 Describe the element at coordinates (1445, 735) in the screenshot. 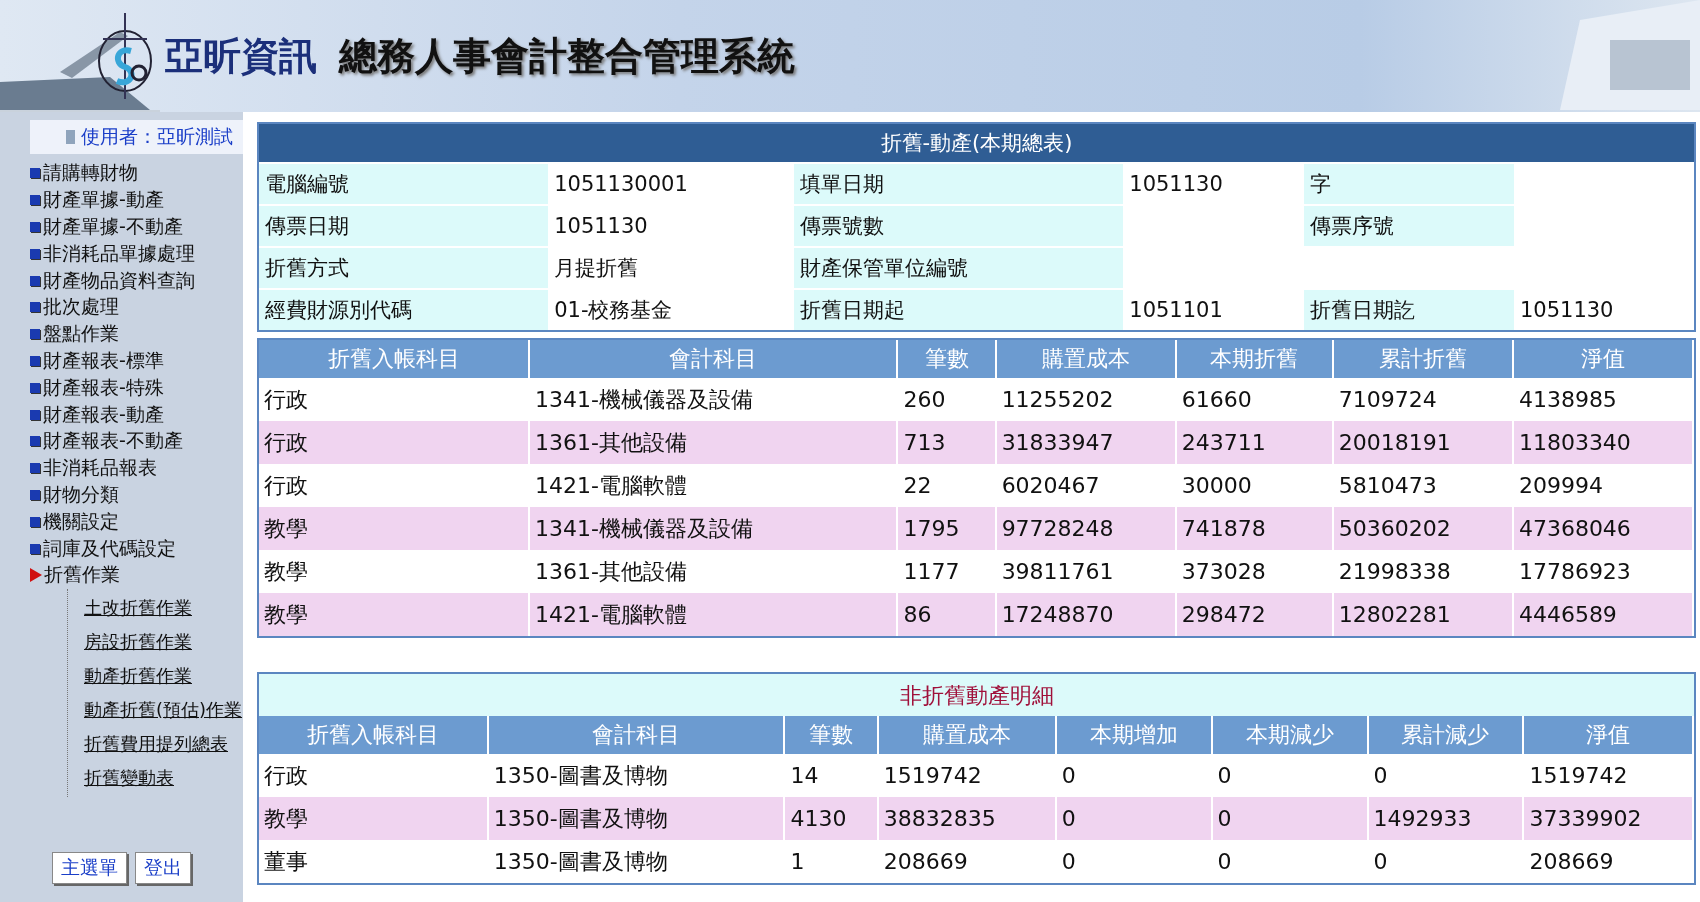

I see `column-header: 累計減少` at that location.